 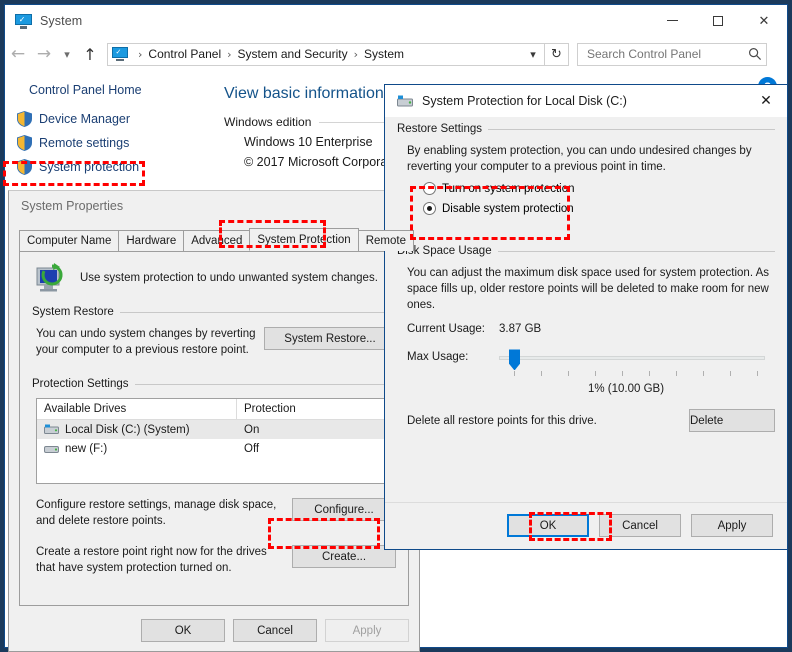 I want to click on slider-ticks, so click(x=632, y=374).